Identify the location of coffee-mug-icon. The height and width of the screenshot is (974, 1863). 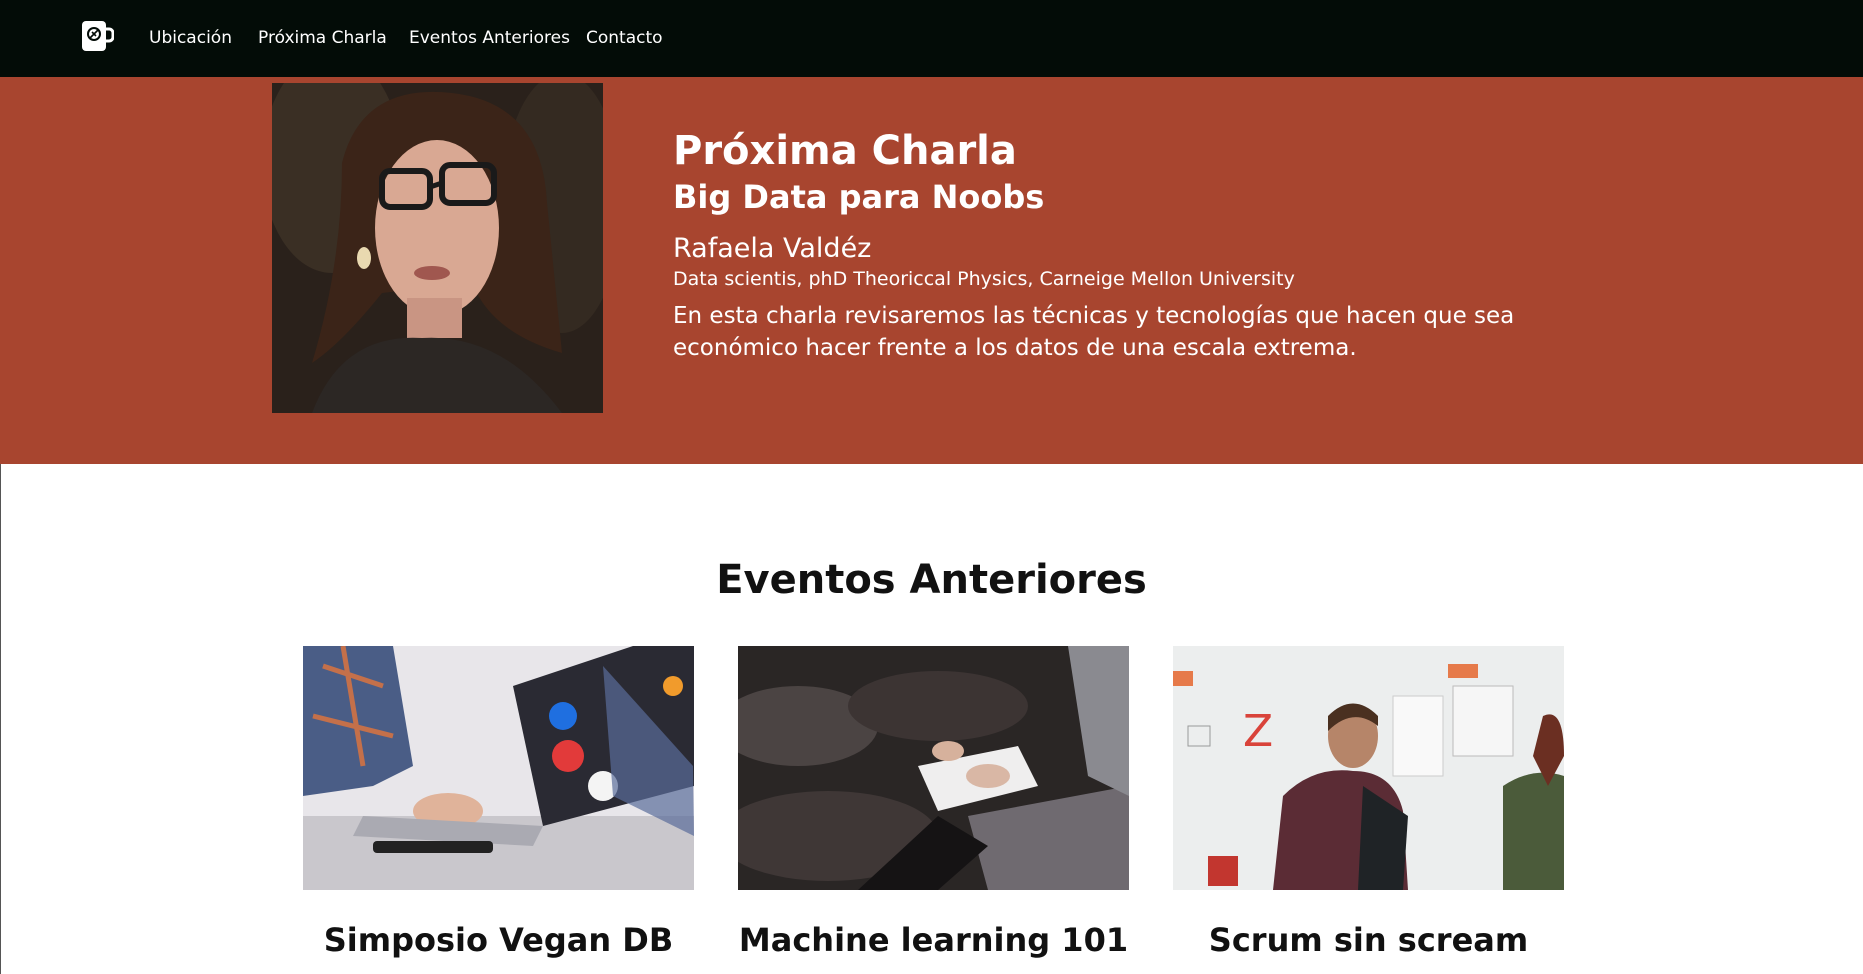
(97, 36).